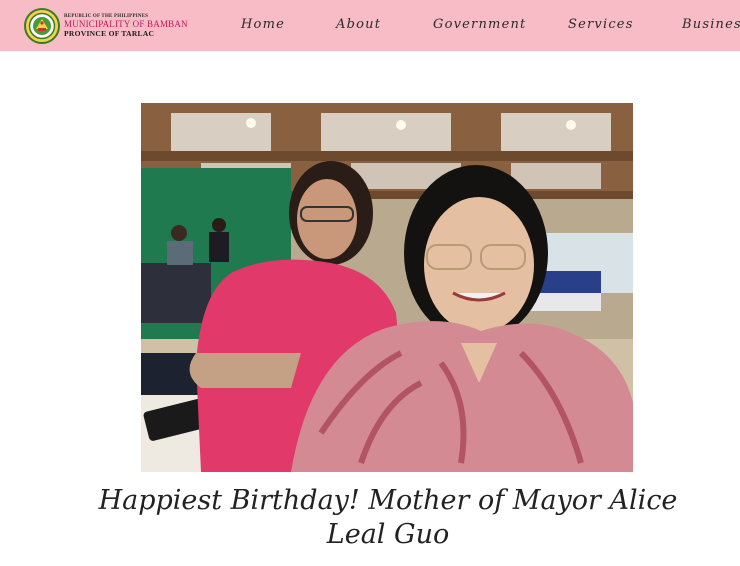 This screenshot has height=566, width=740. What do you see at coordinates (109, 33) in the screenshot?
I see `brand-province: PROVINCE OF TARLAC` at bounding box center [109, 33].